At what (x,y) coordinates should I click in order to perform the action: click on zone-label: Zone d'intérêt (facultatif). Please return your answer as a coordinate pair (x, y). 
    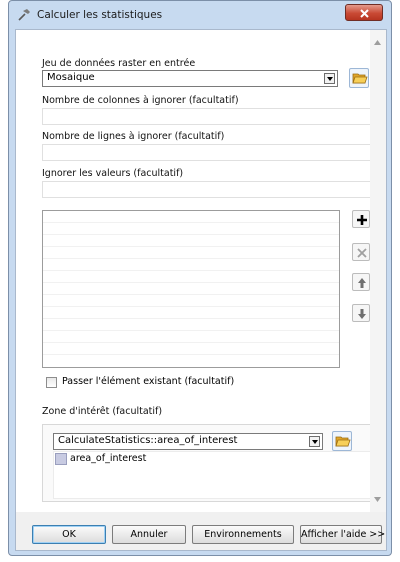
    Looking at the image, I should click on (102, 411).